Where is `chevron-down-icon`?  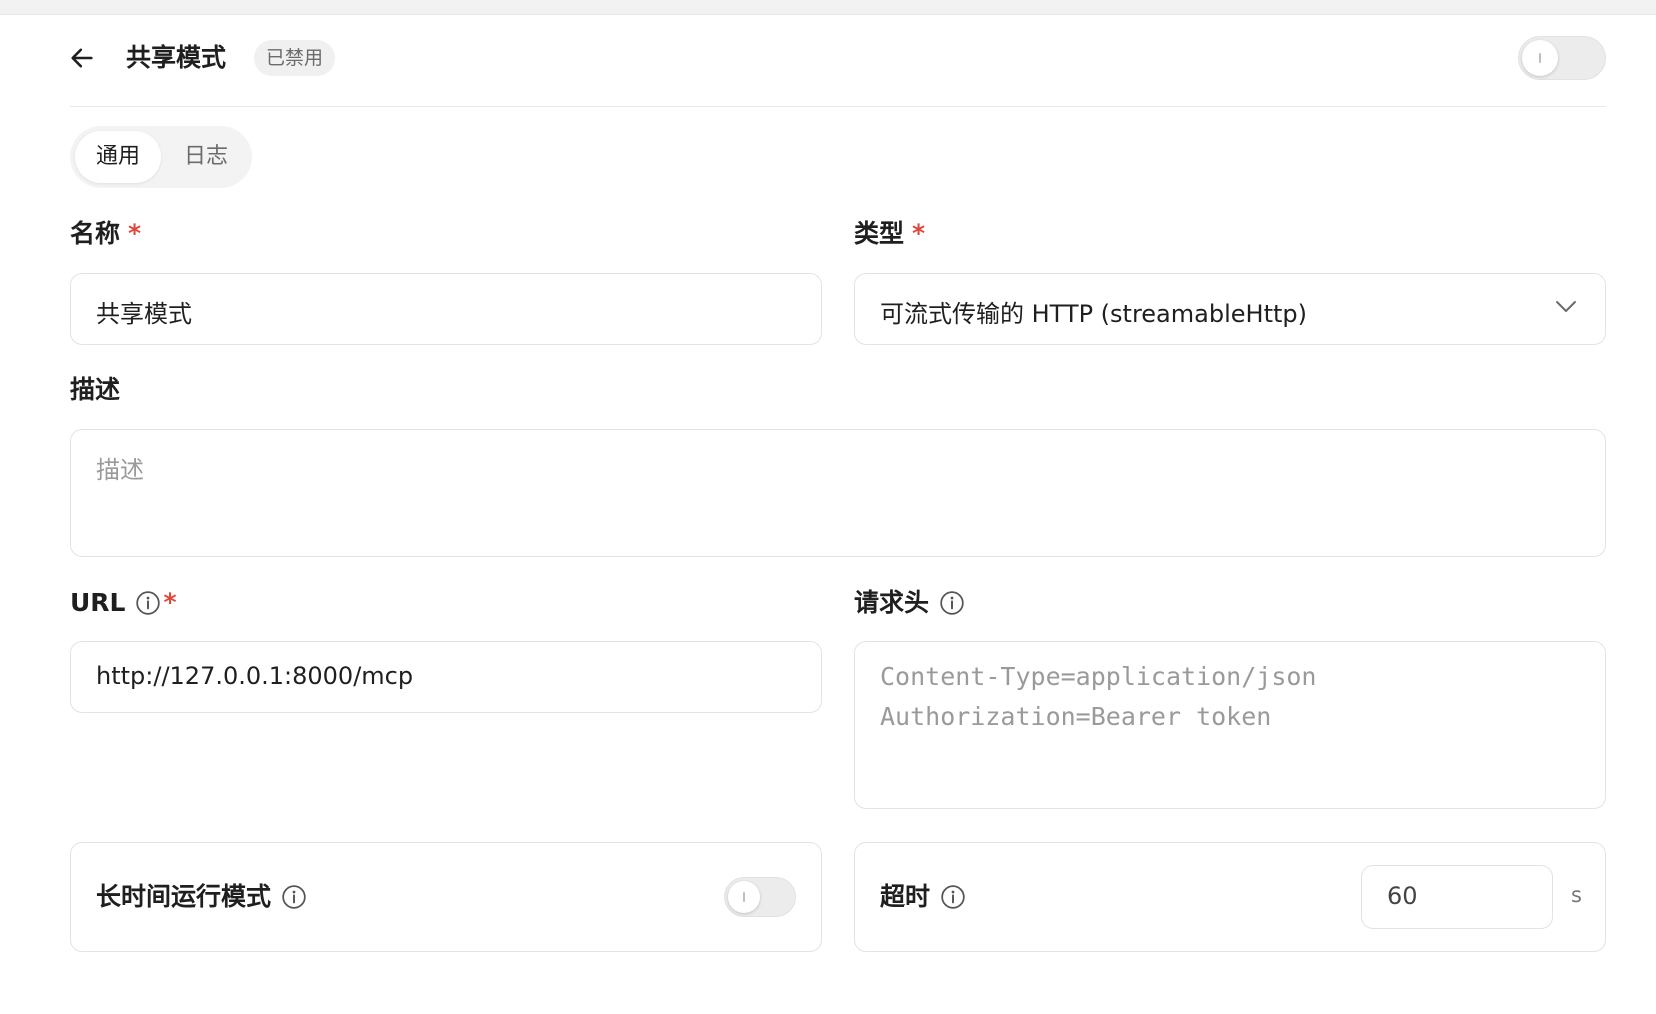
chevron-down-icon is located at coordinates (1566, 306).